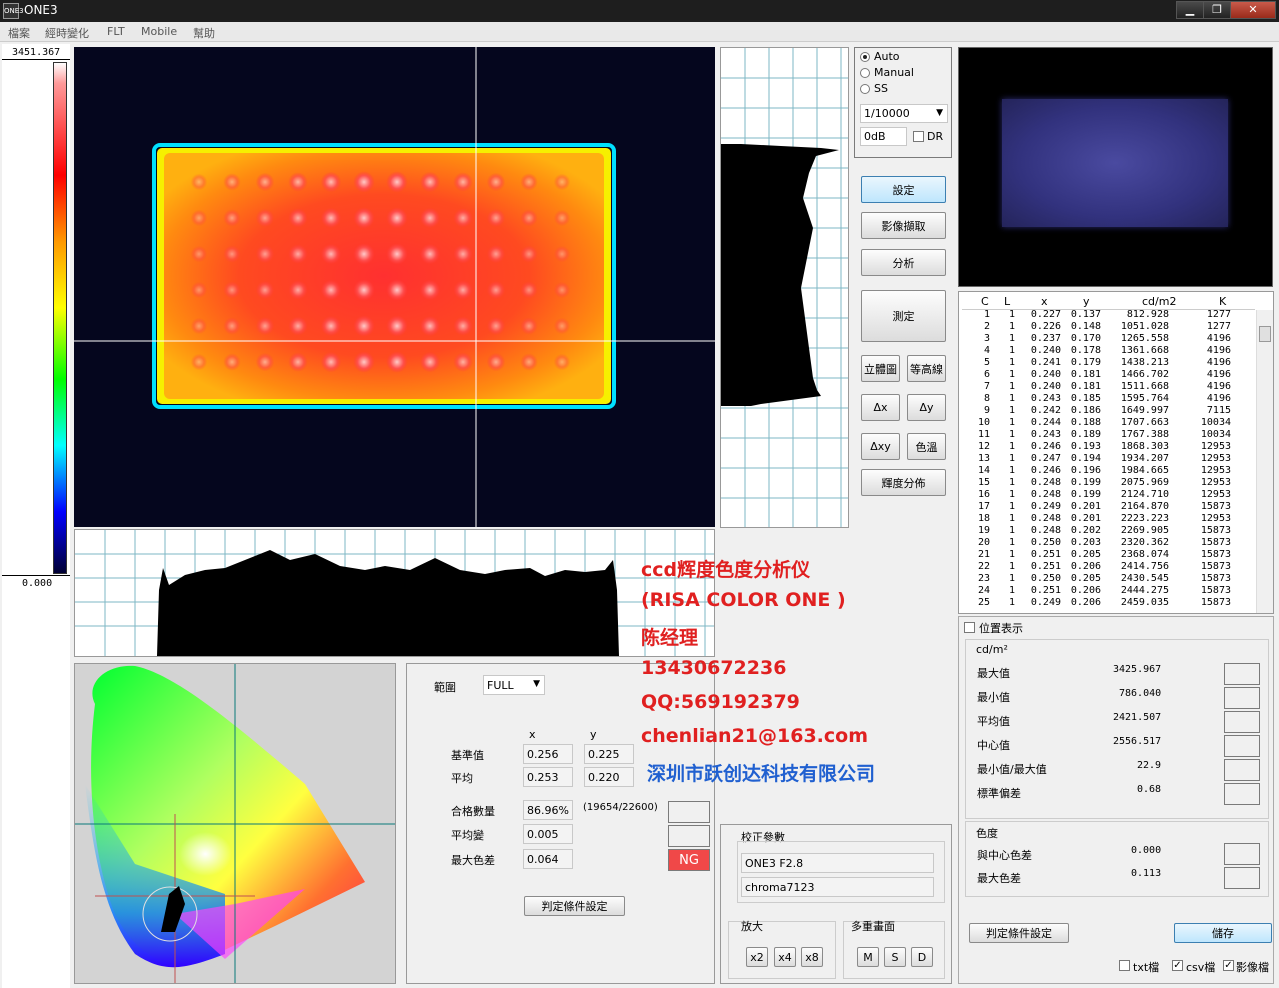 This screenshot has height=988, width=1279. I want to click on menu-file: 檔案, so click(19, 33).